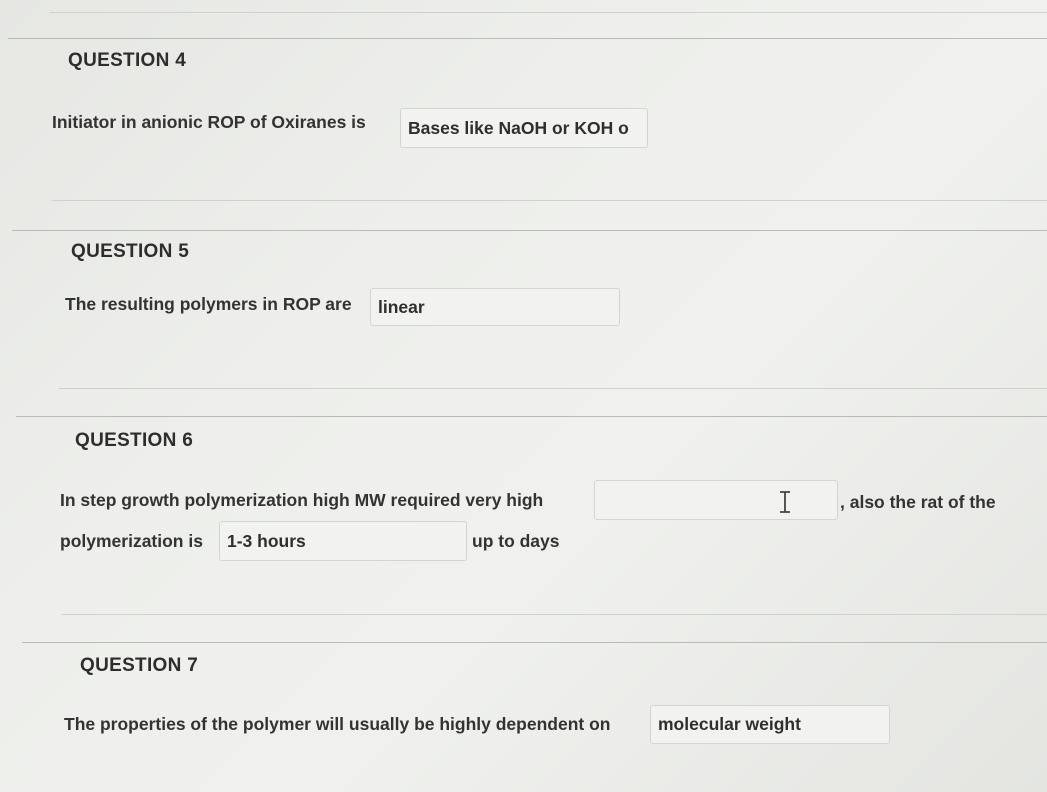  I want to click on text-cursor-icon, so click(785, 502).